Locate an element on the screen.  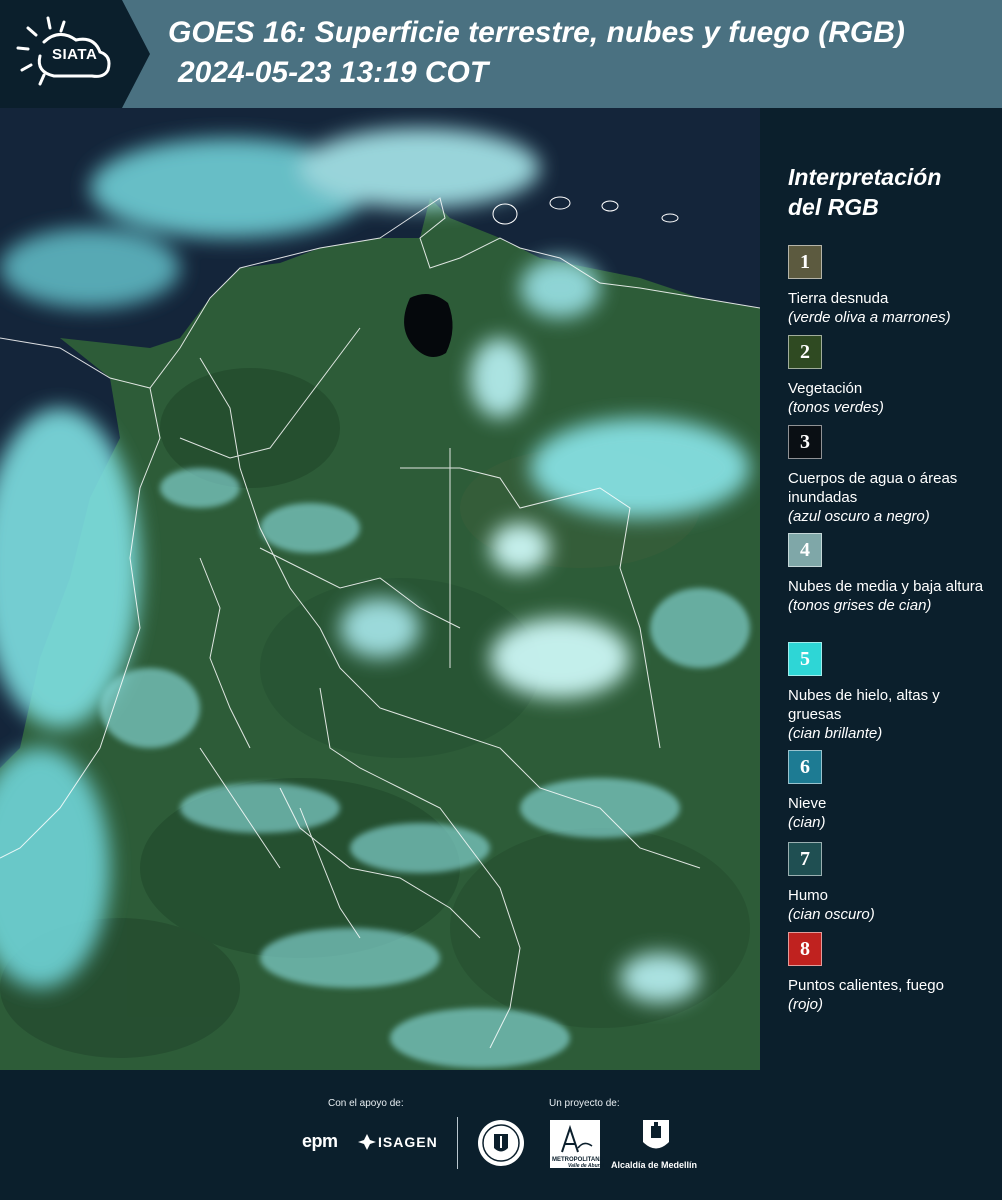
logo-block: SIATA is located at coordinates (75, 54).